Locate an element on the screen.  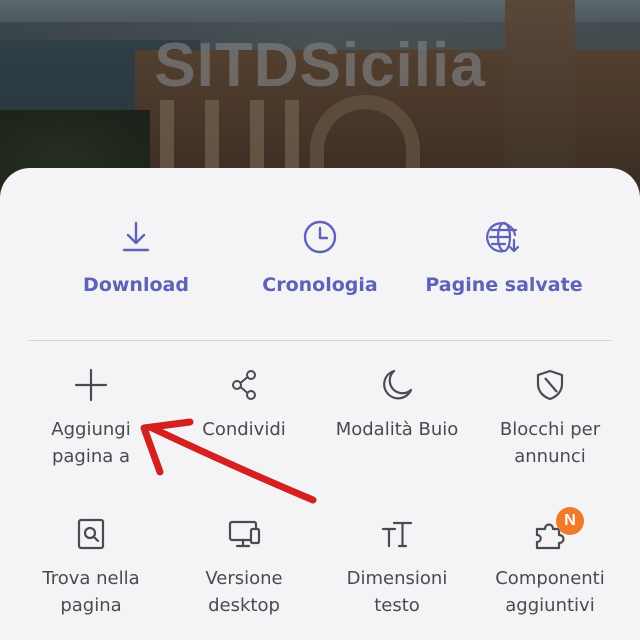
download-label: Download is located at coordinates (136, 285).